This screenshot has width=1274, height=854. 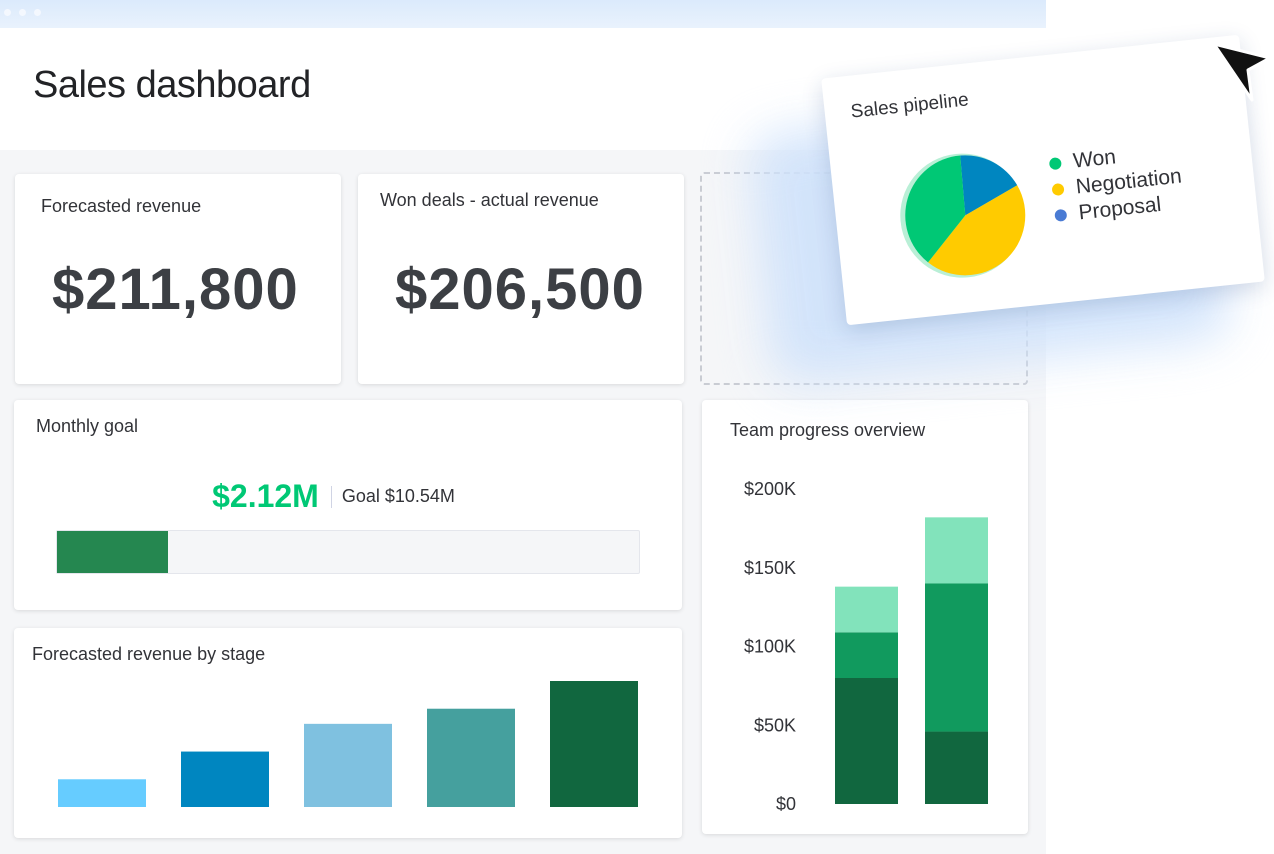 I want to click on goal-divider, so click(x=331, y=496).